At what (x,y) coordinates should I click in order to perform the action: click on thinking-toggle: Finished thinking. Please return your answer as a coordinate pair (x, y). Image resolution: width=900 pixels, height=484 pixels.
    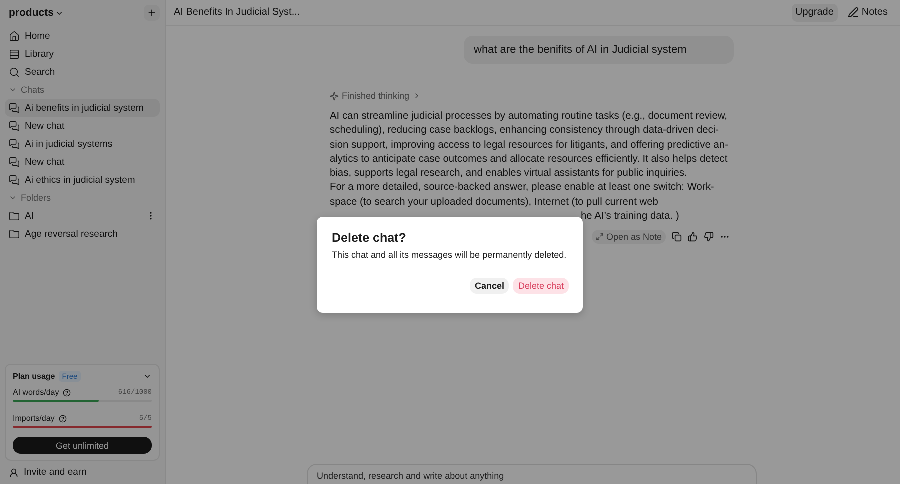
    Looking at the image, I should click on (532, 96).